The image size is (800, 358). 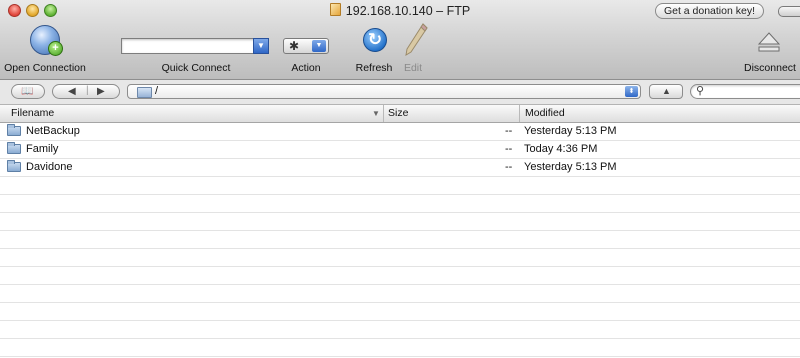 I want to click on donation-key-button: Get a donation key!, so click(x=709, y=11).